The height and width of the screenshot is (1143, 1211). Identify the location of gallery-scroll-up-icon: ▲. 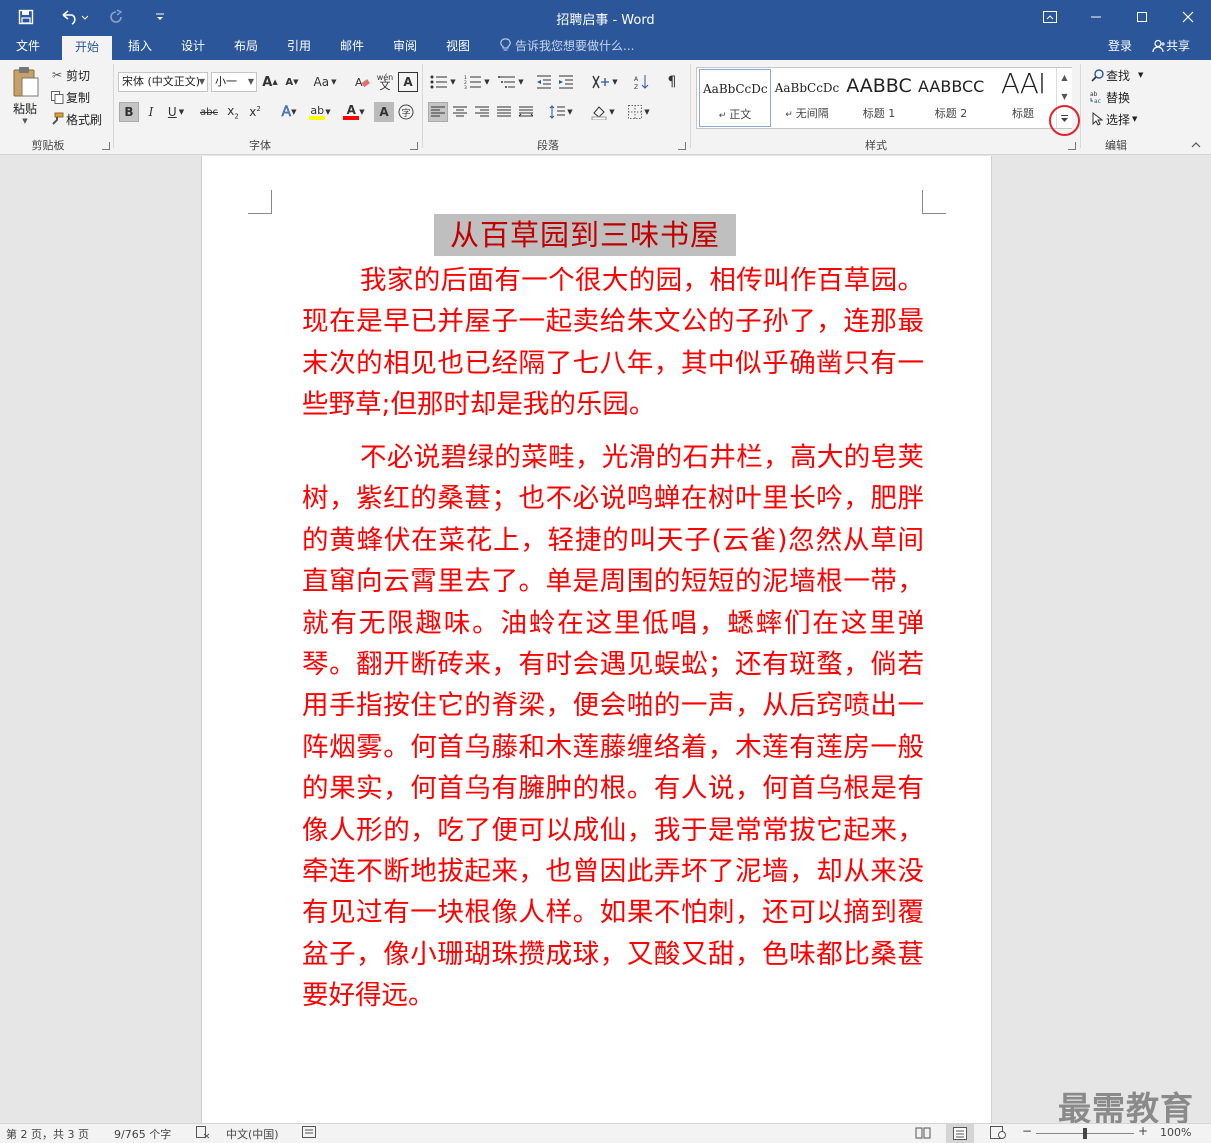
(1064, 77).